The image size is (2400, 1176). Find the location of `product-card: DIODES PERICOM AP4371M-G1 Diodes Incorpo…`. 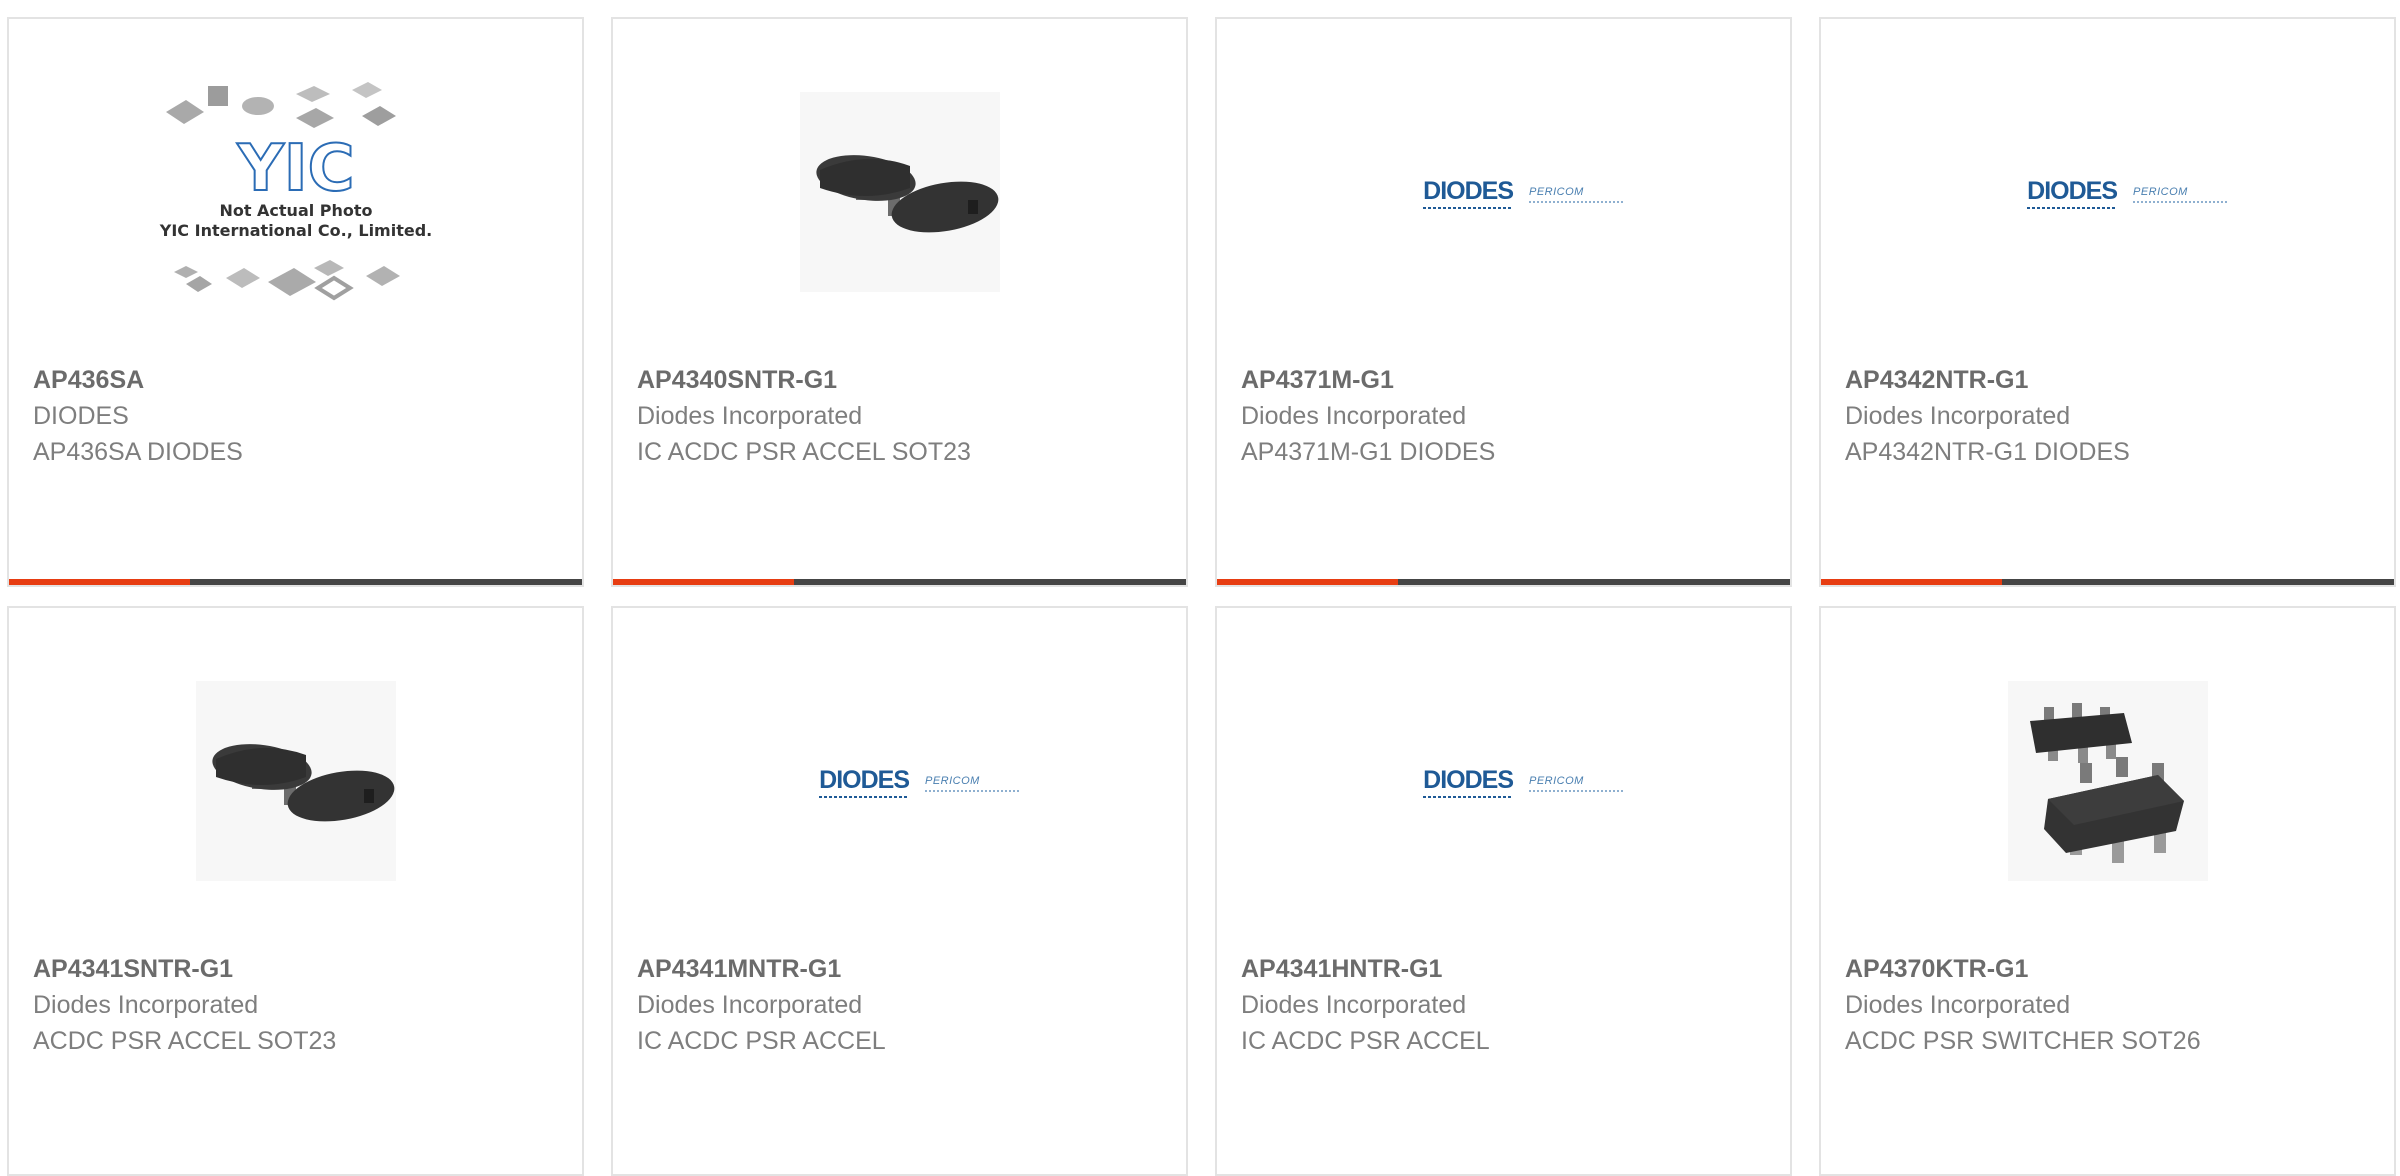

product-card: DIODES PERICOM AP4371M-G1 Diodes Incorpo… is located at coordinates (1503, 302).